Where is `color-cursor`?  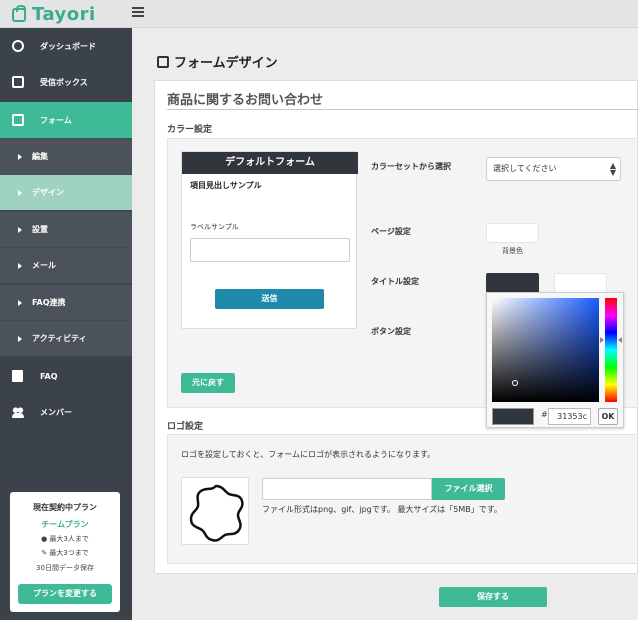
color-cursor is located at coordinates (515, 383).